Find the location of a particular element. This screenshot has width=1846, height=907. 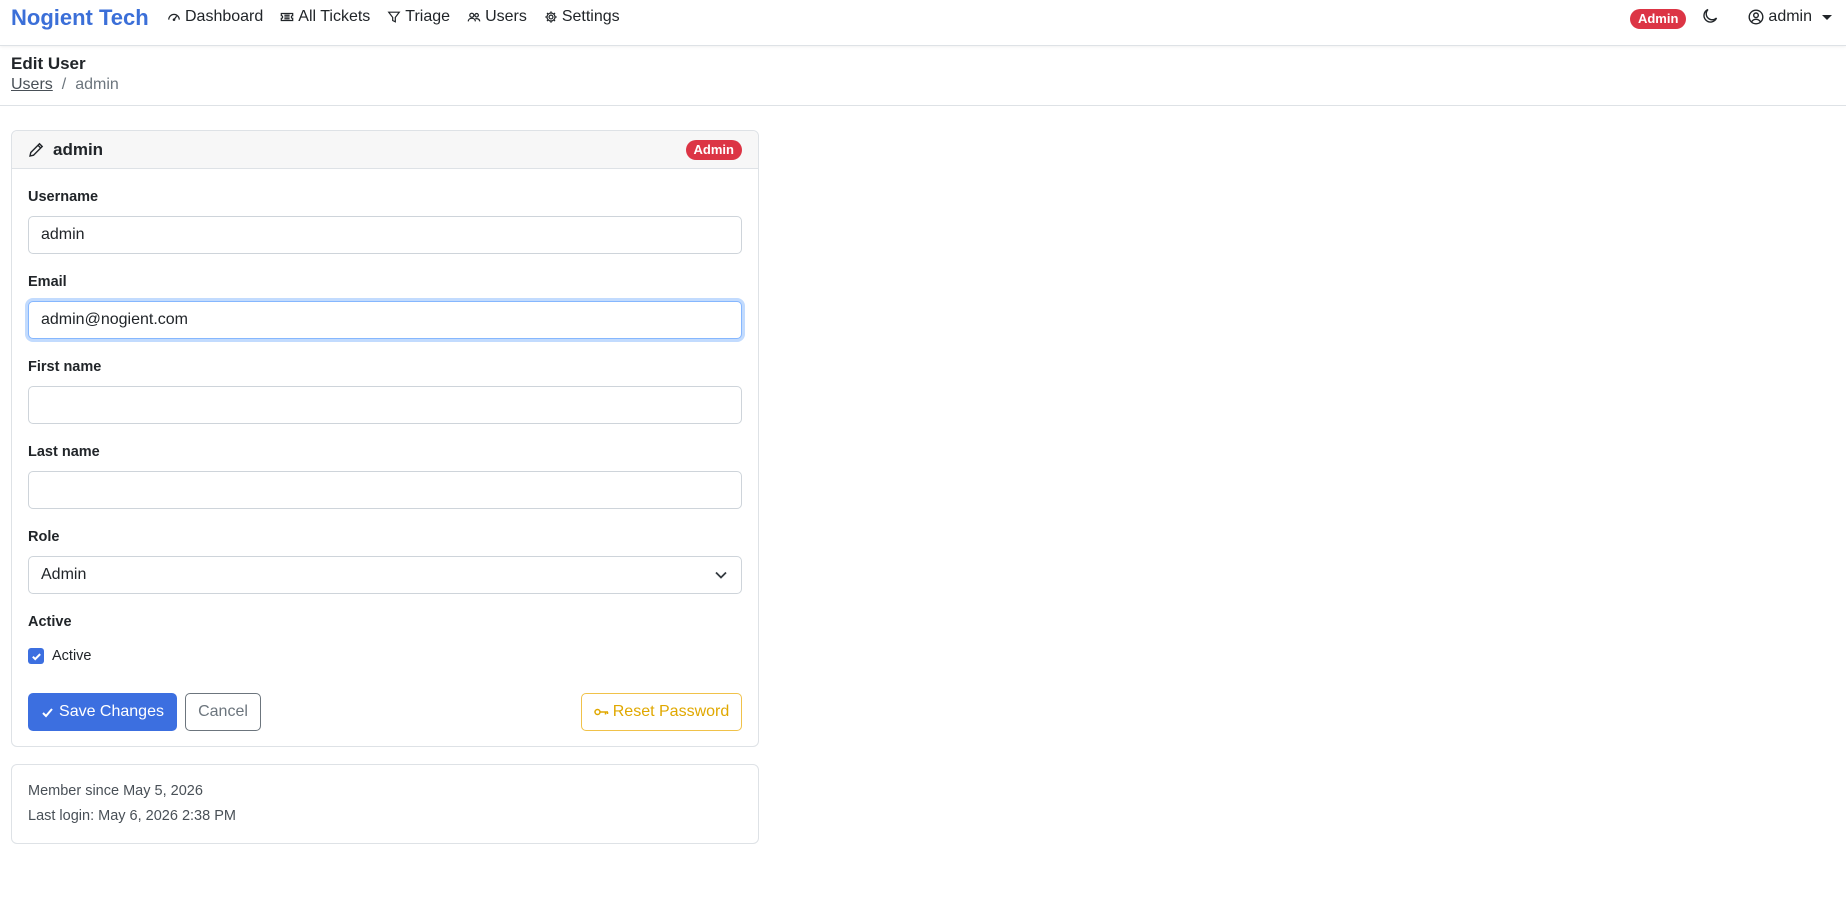

cancel-button: Cancel is located at coordinates (223, 712).